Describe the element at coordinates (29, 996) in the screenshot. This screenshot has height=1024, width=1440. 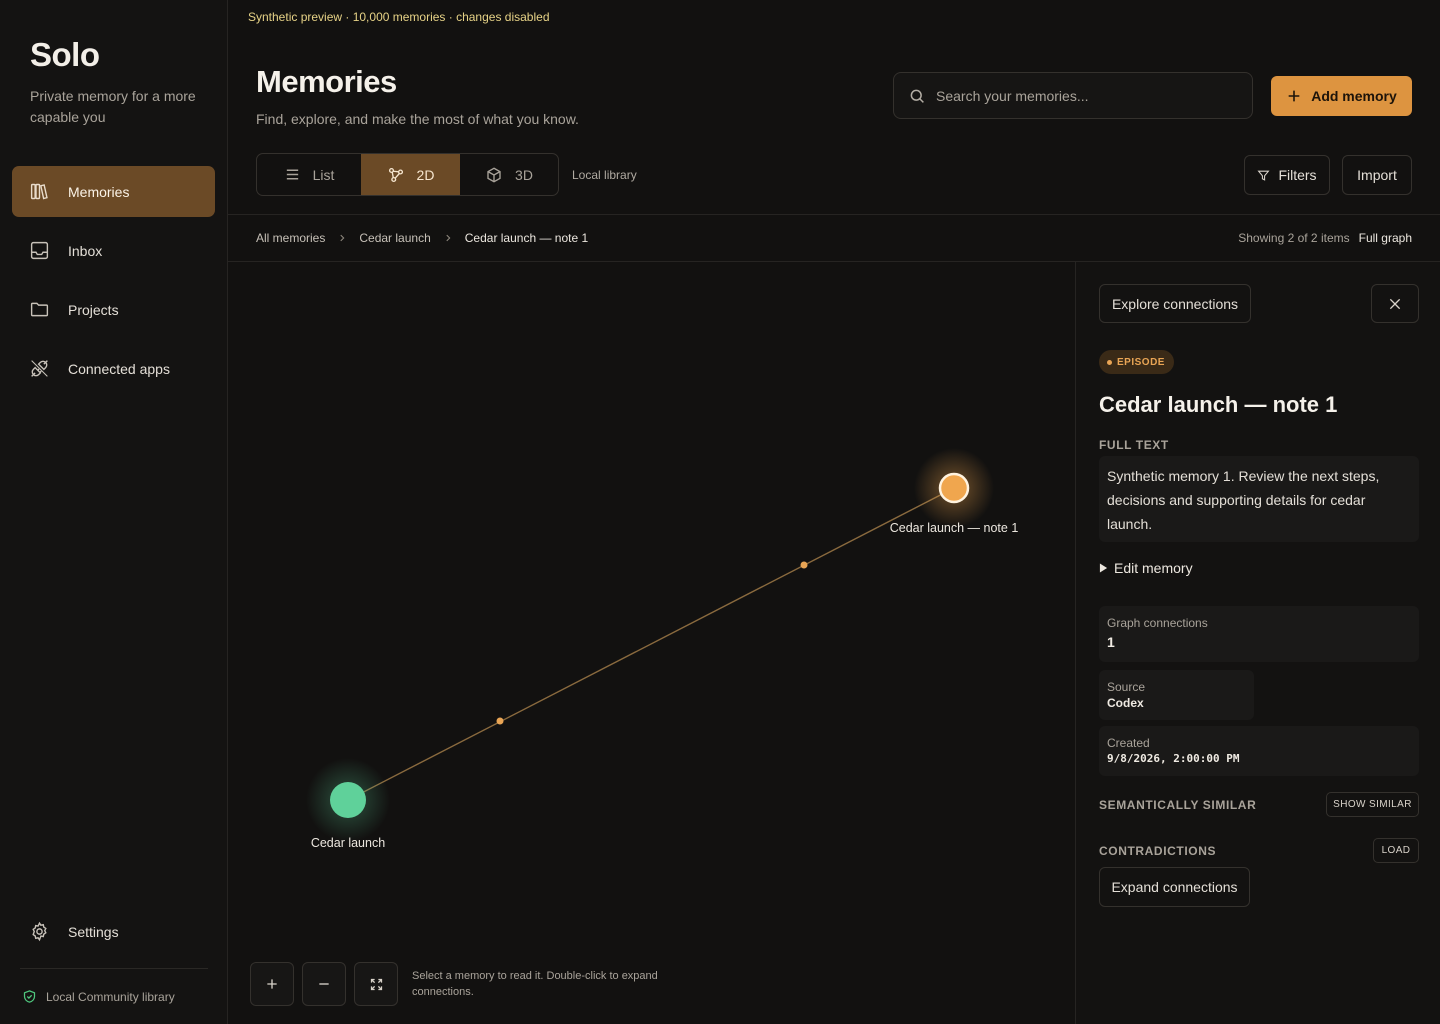
I see `shield-check-icon` at that location.